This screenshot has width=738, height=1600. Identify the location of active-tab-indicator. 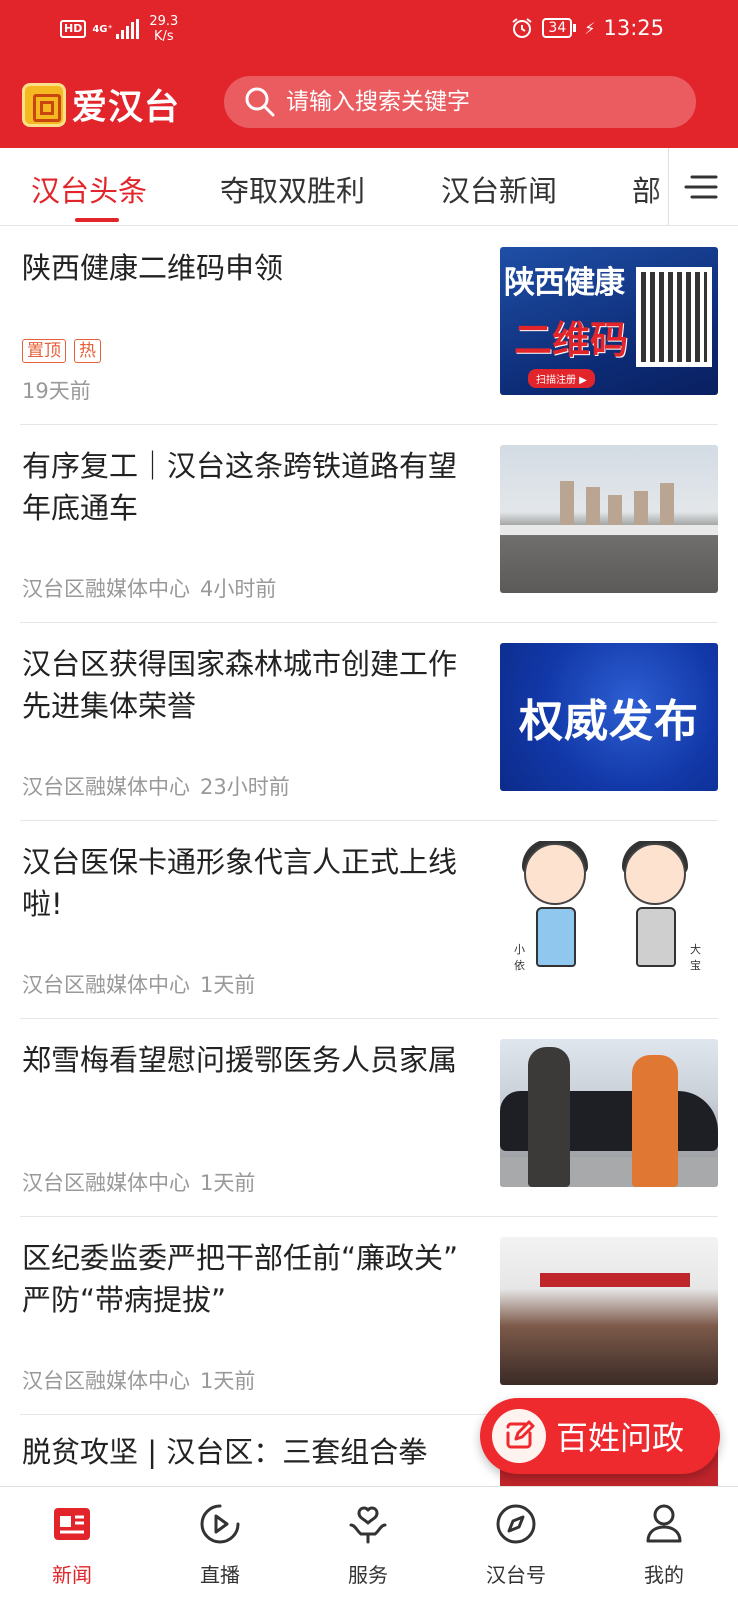
(97, 220).